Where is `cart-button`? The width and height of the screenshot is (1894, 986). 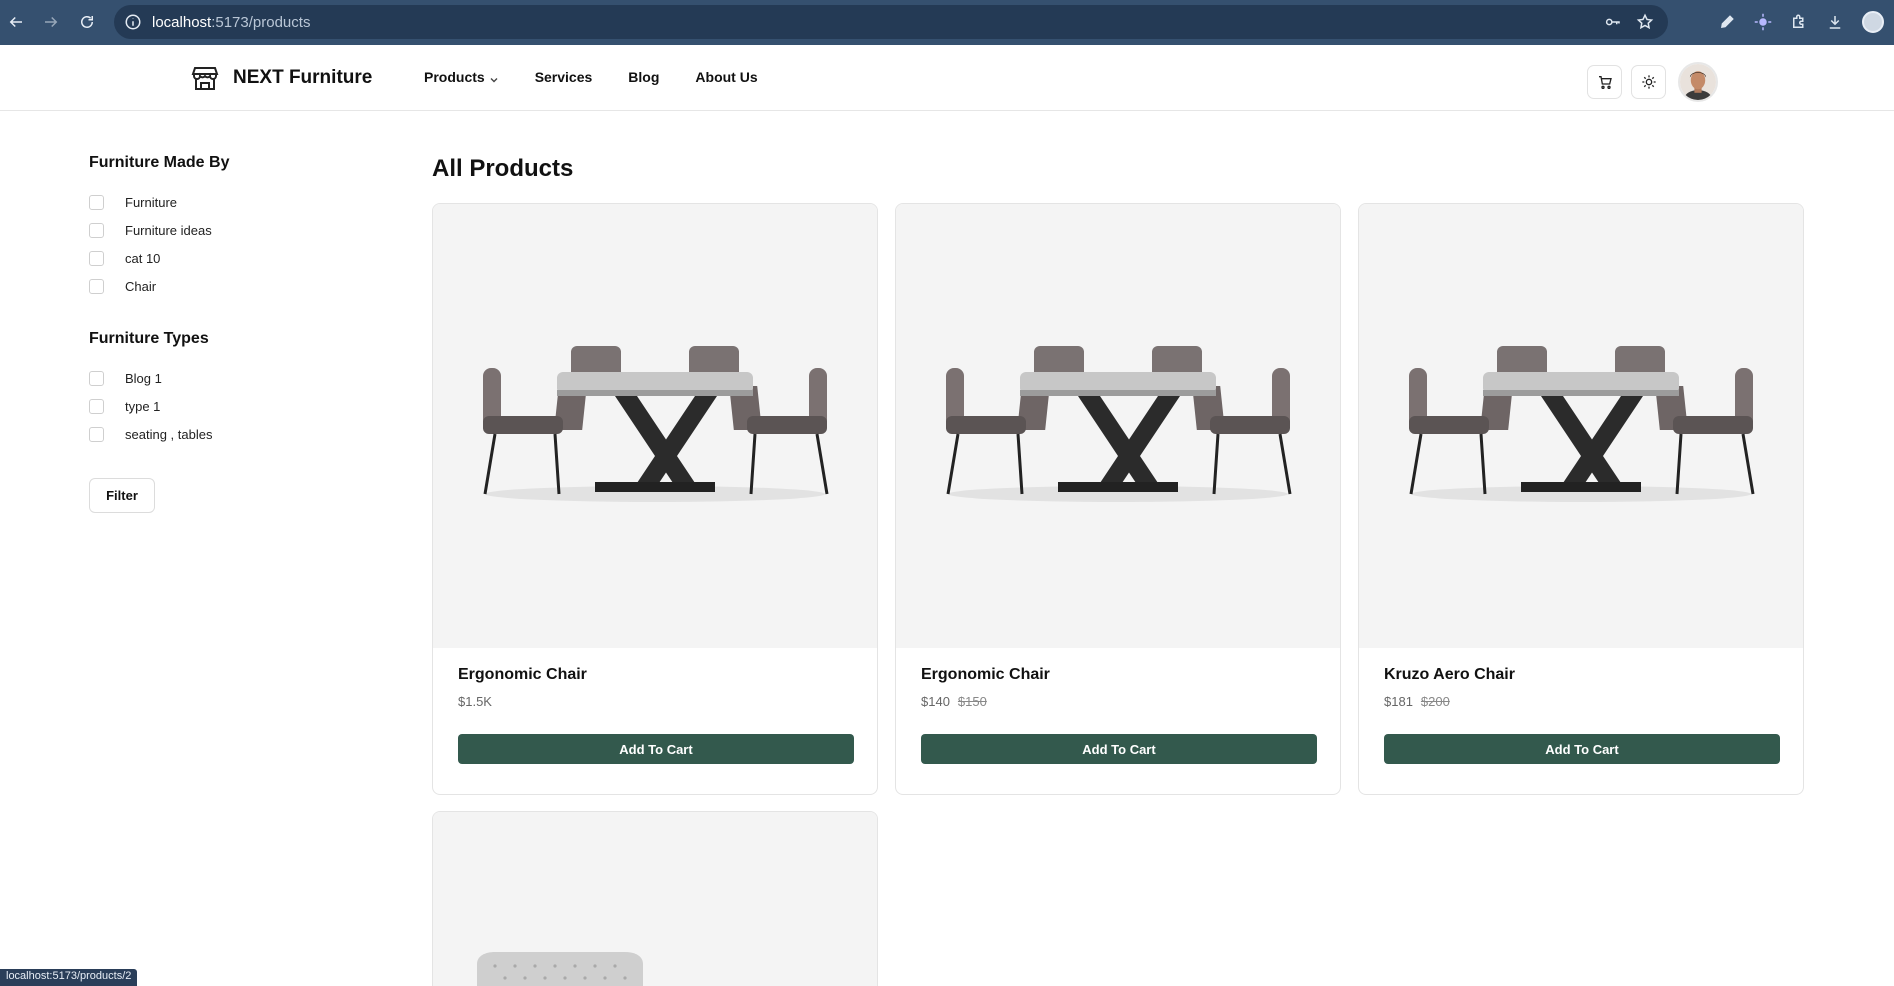 cart-button is located at coordinates (1604, 82).